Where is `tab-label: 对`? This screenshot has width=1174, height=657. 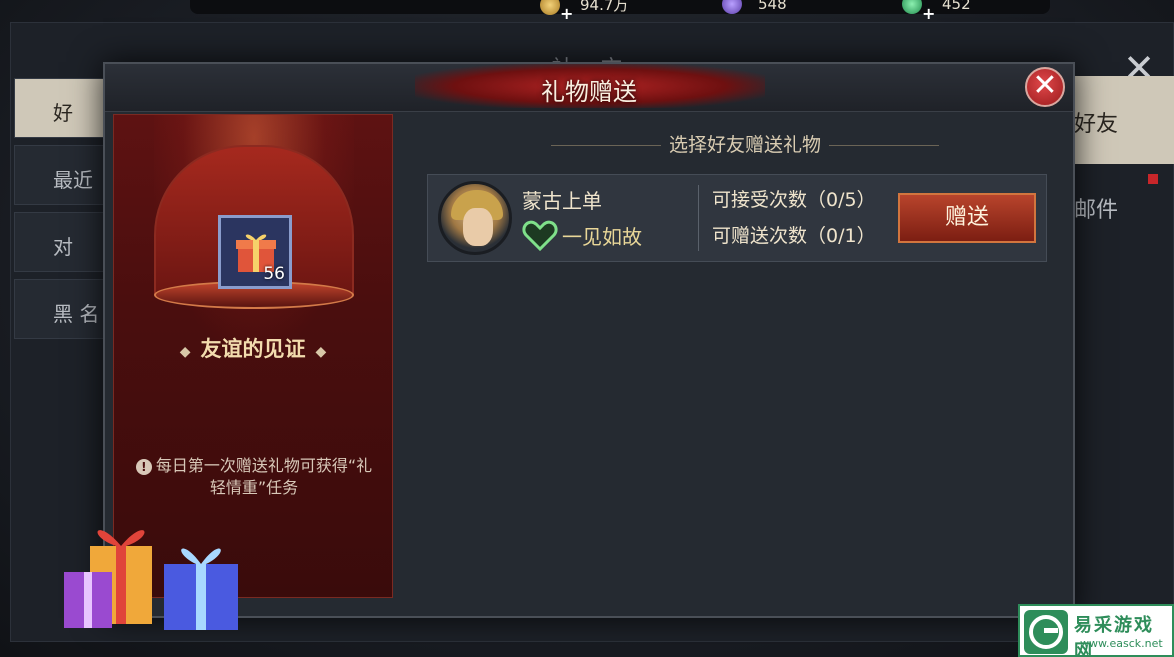 tab-label: 对 is located at coordinates (63, 247).